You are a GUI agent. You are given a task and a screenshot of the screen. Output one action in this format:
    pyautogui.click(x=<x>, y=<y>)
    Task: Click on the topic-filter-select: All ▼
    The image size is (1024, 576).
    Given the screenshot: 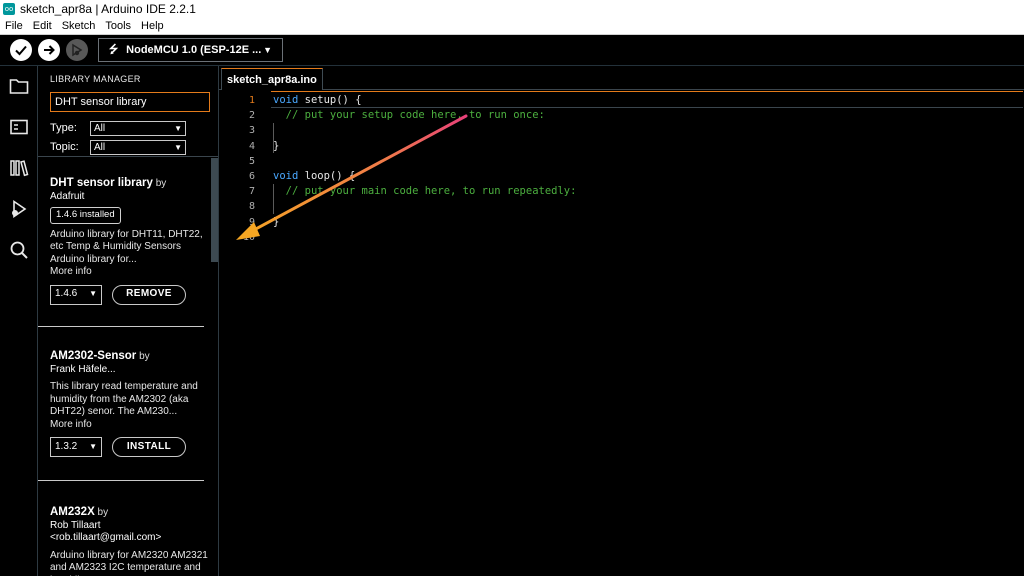 What is the action you would take?
    pyautogui.click(x=138, y=147)
    